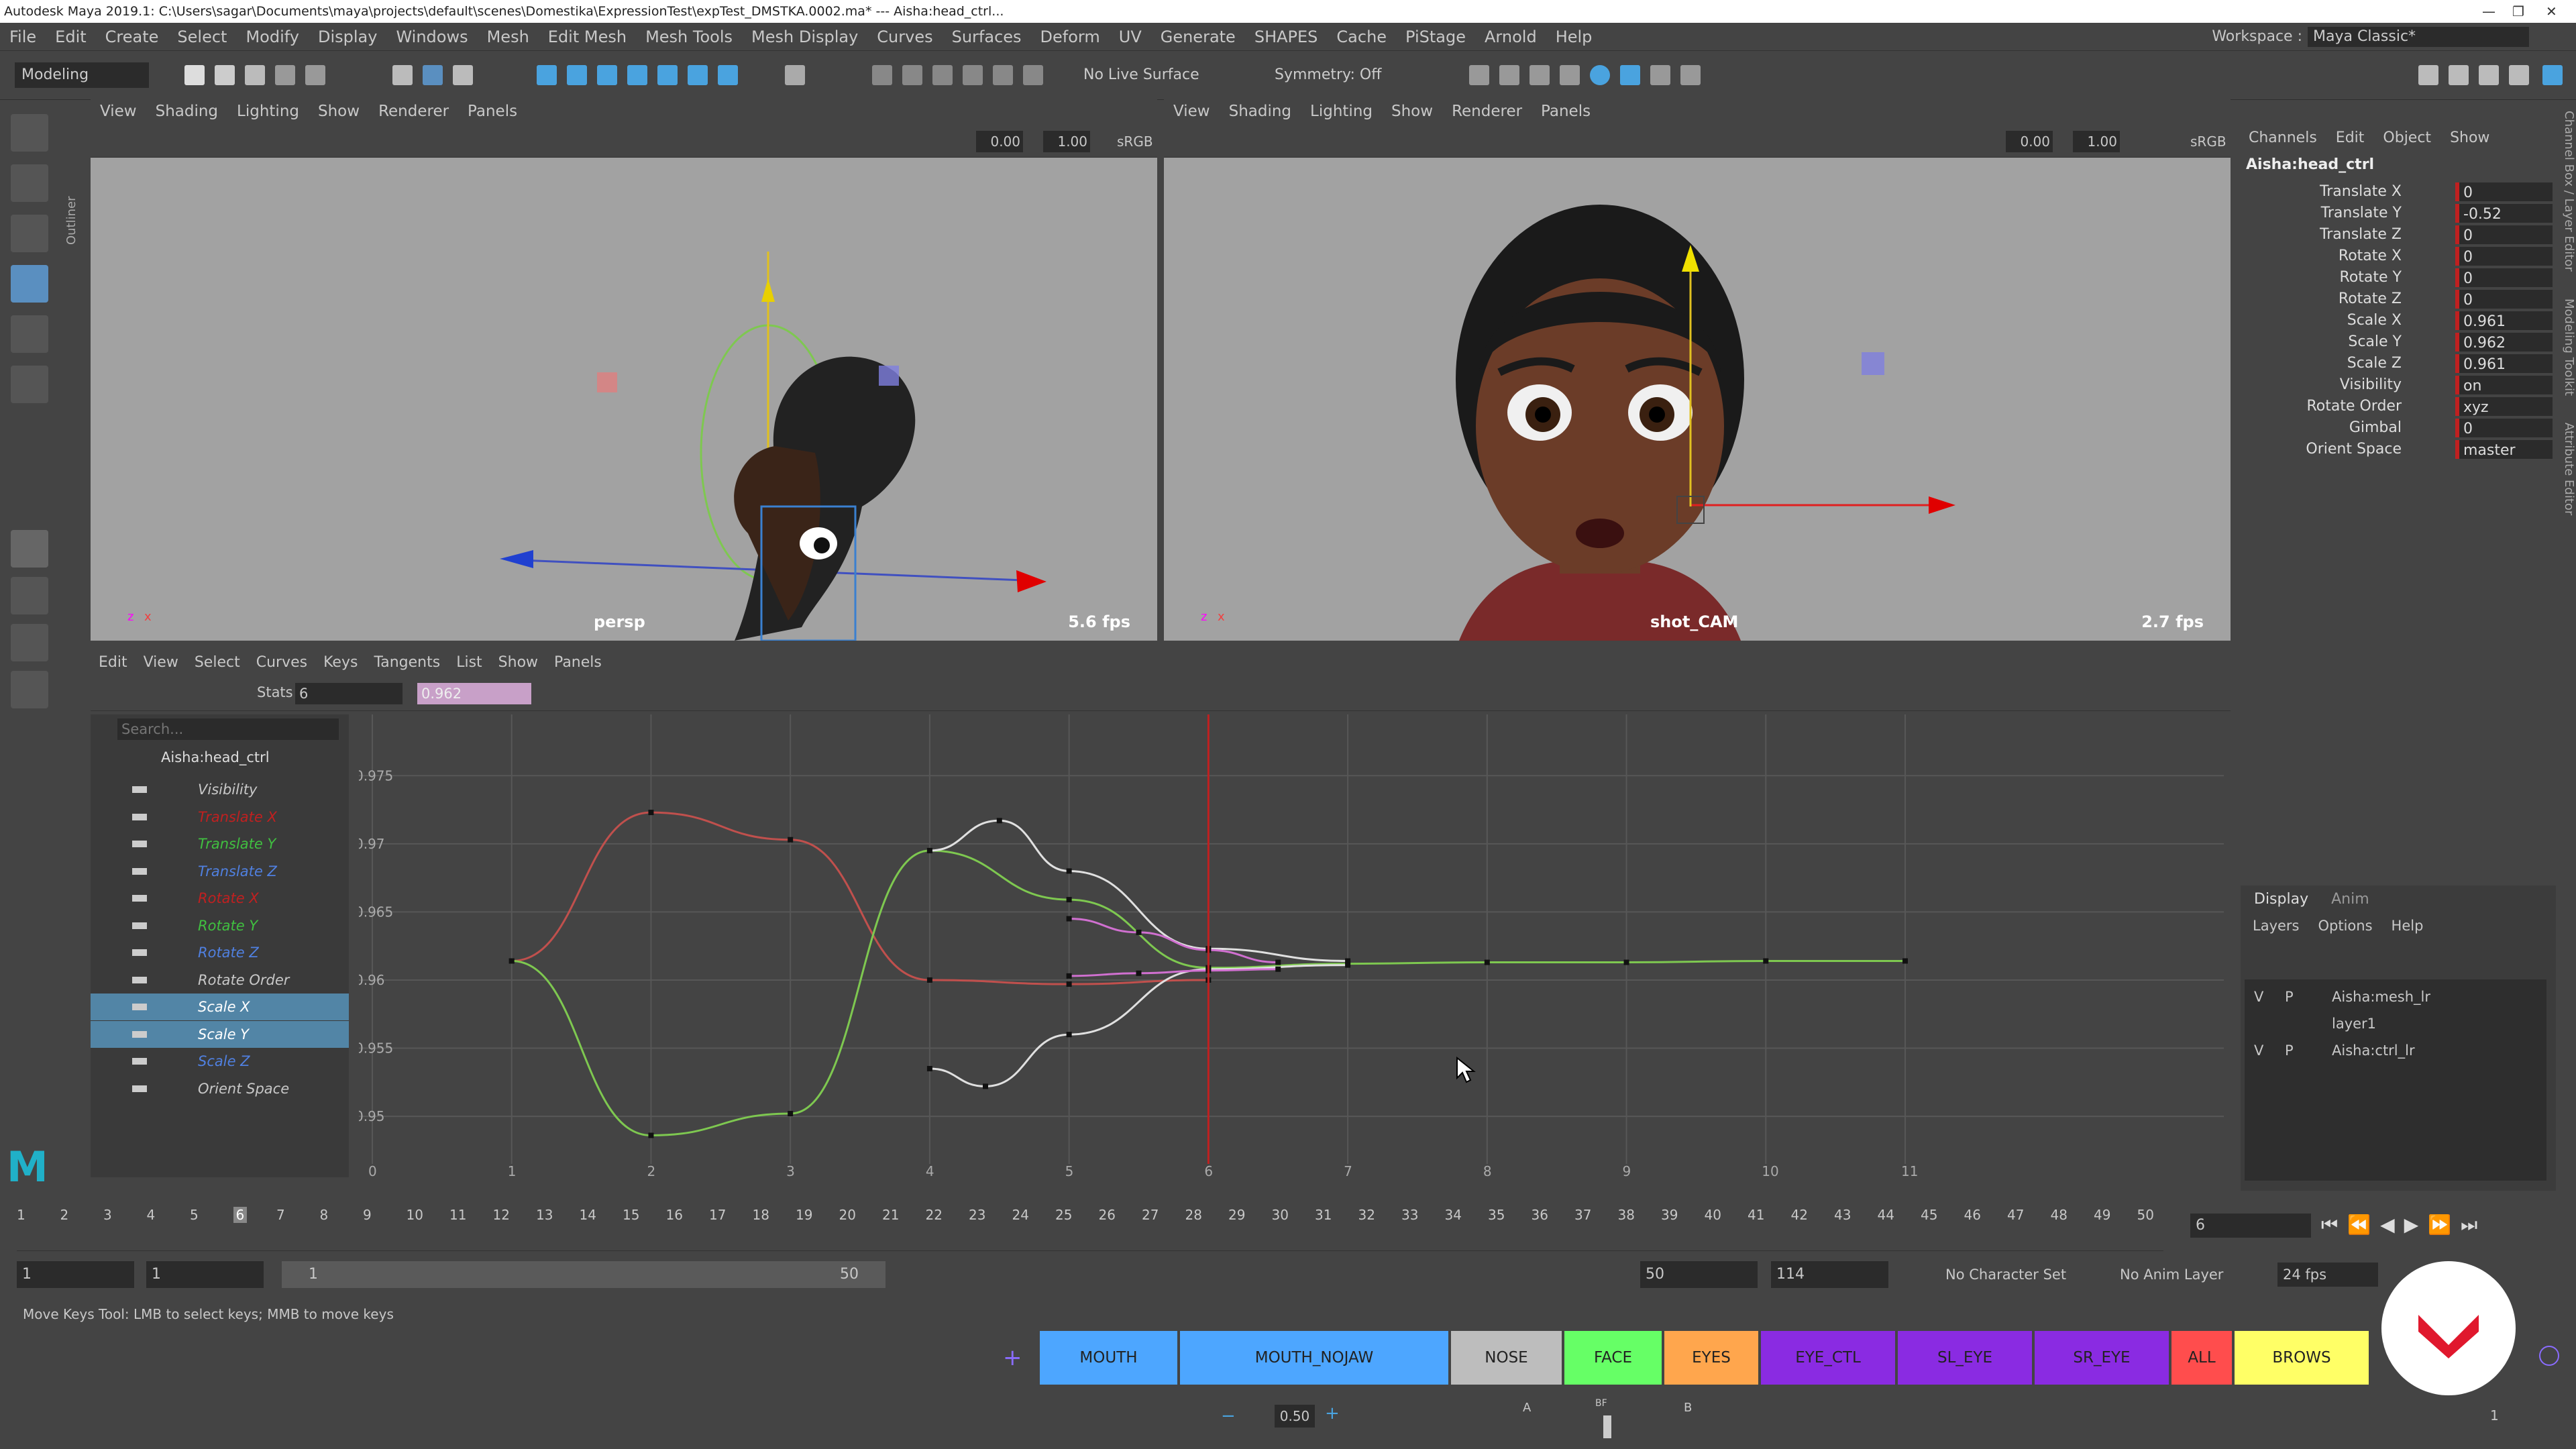 This screenshot has height=1449, width=2576. Describe the element at coordinates (942, 75) in the screenshot. I see `render-settings-icon` at that location.